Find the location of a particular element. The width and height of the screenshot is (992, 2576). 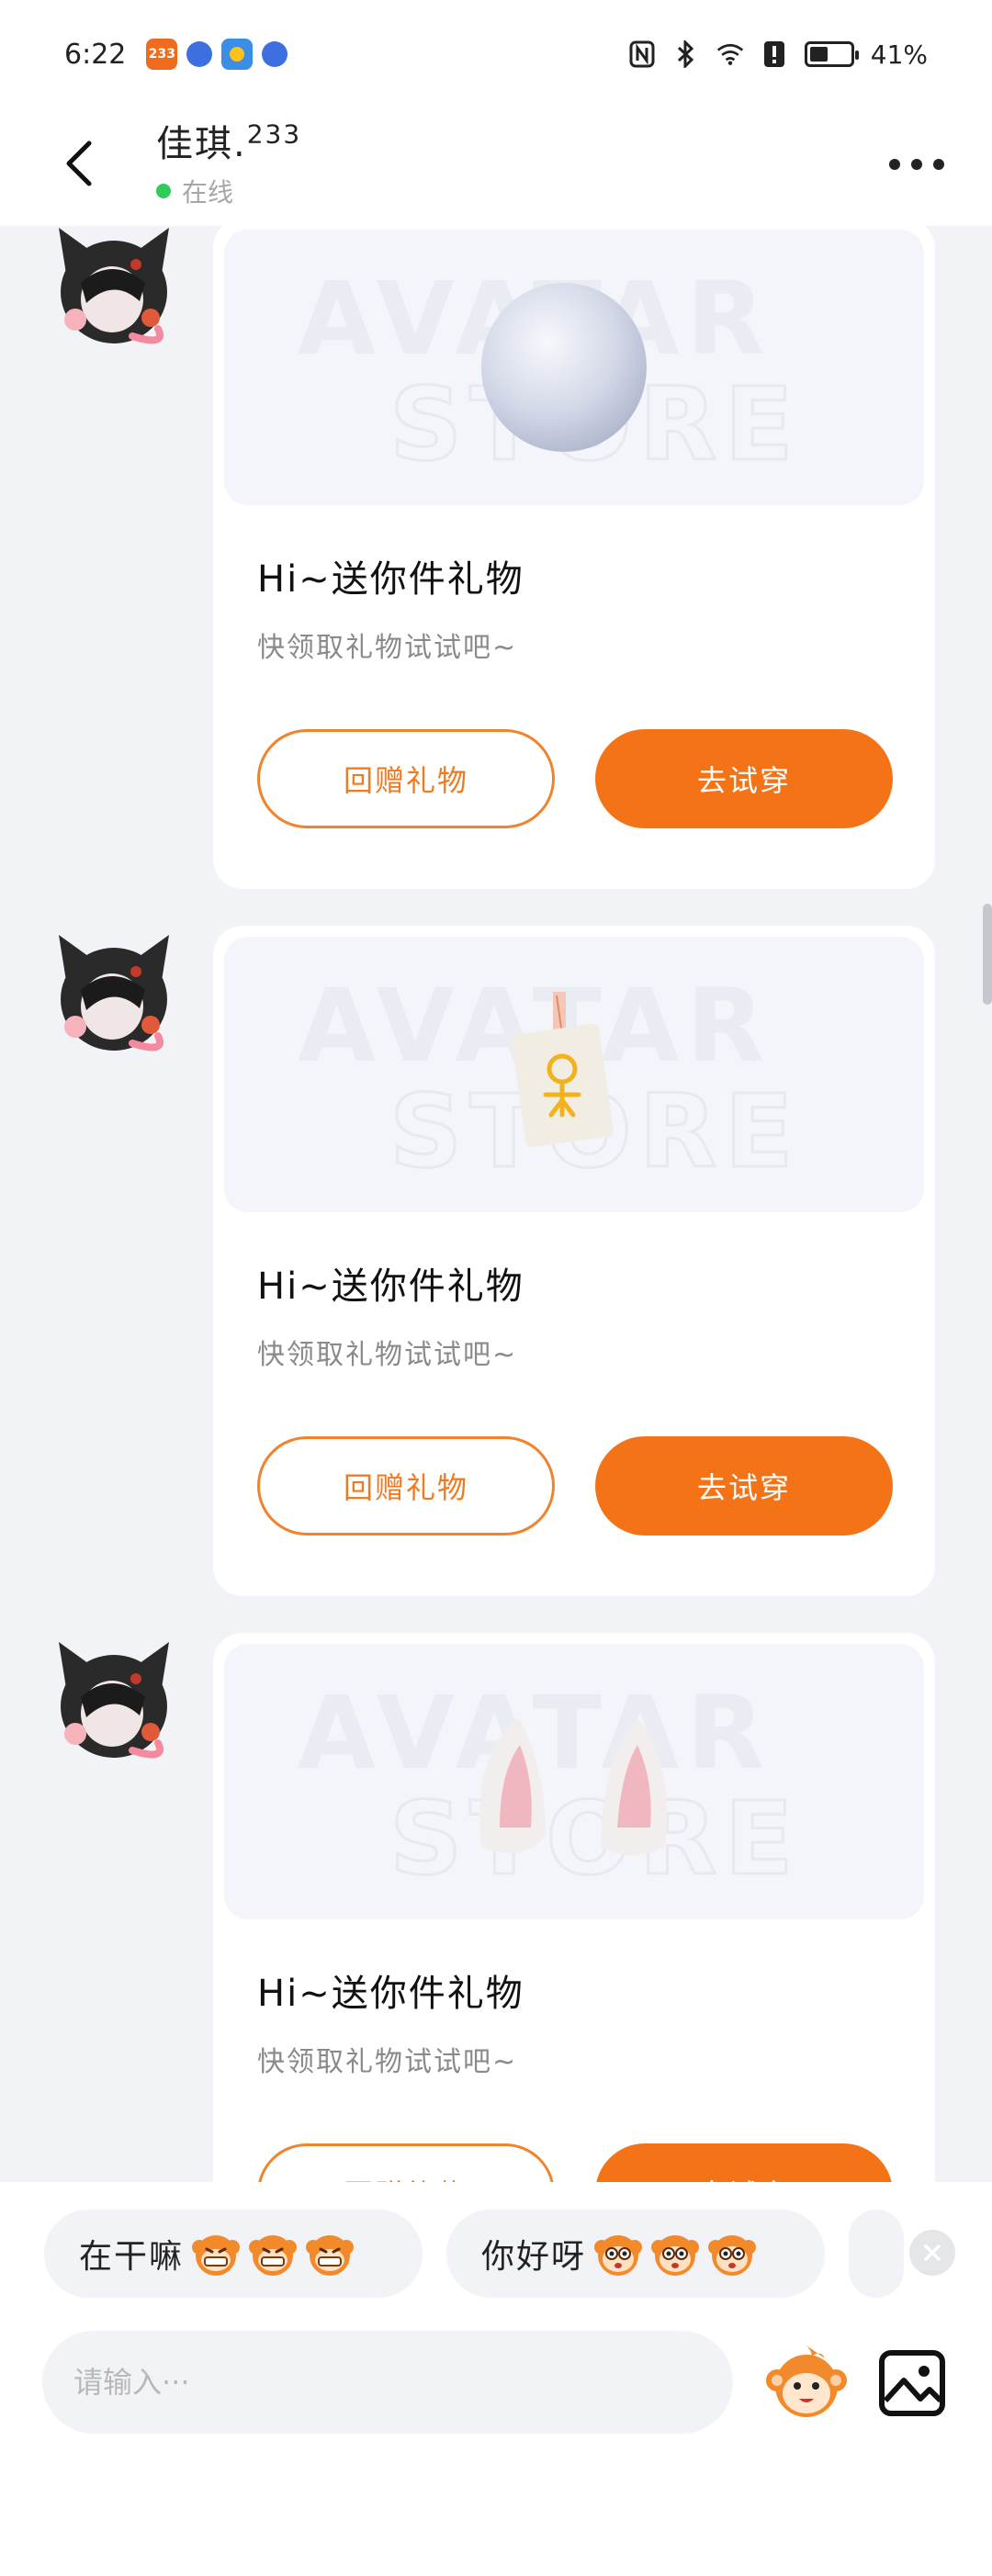

contact-info: 佳琪.233 在线 is located at coordinates (228, 161).